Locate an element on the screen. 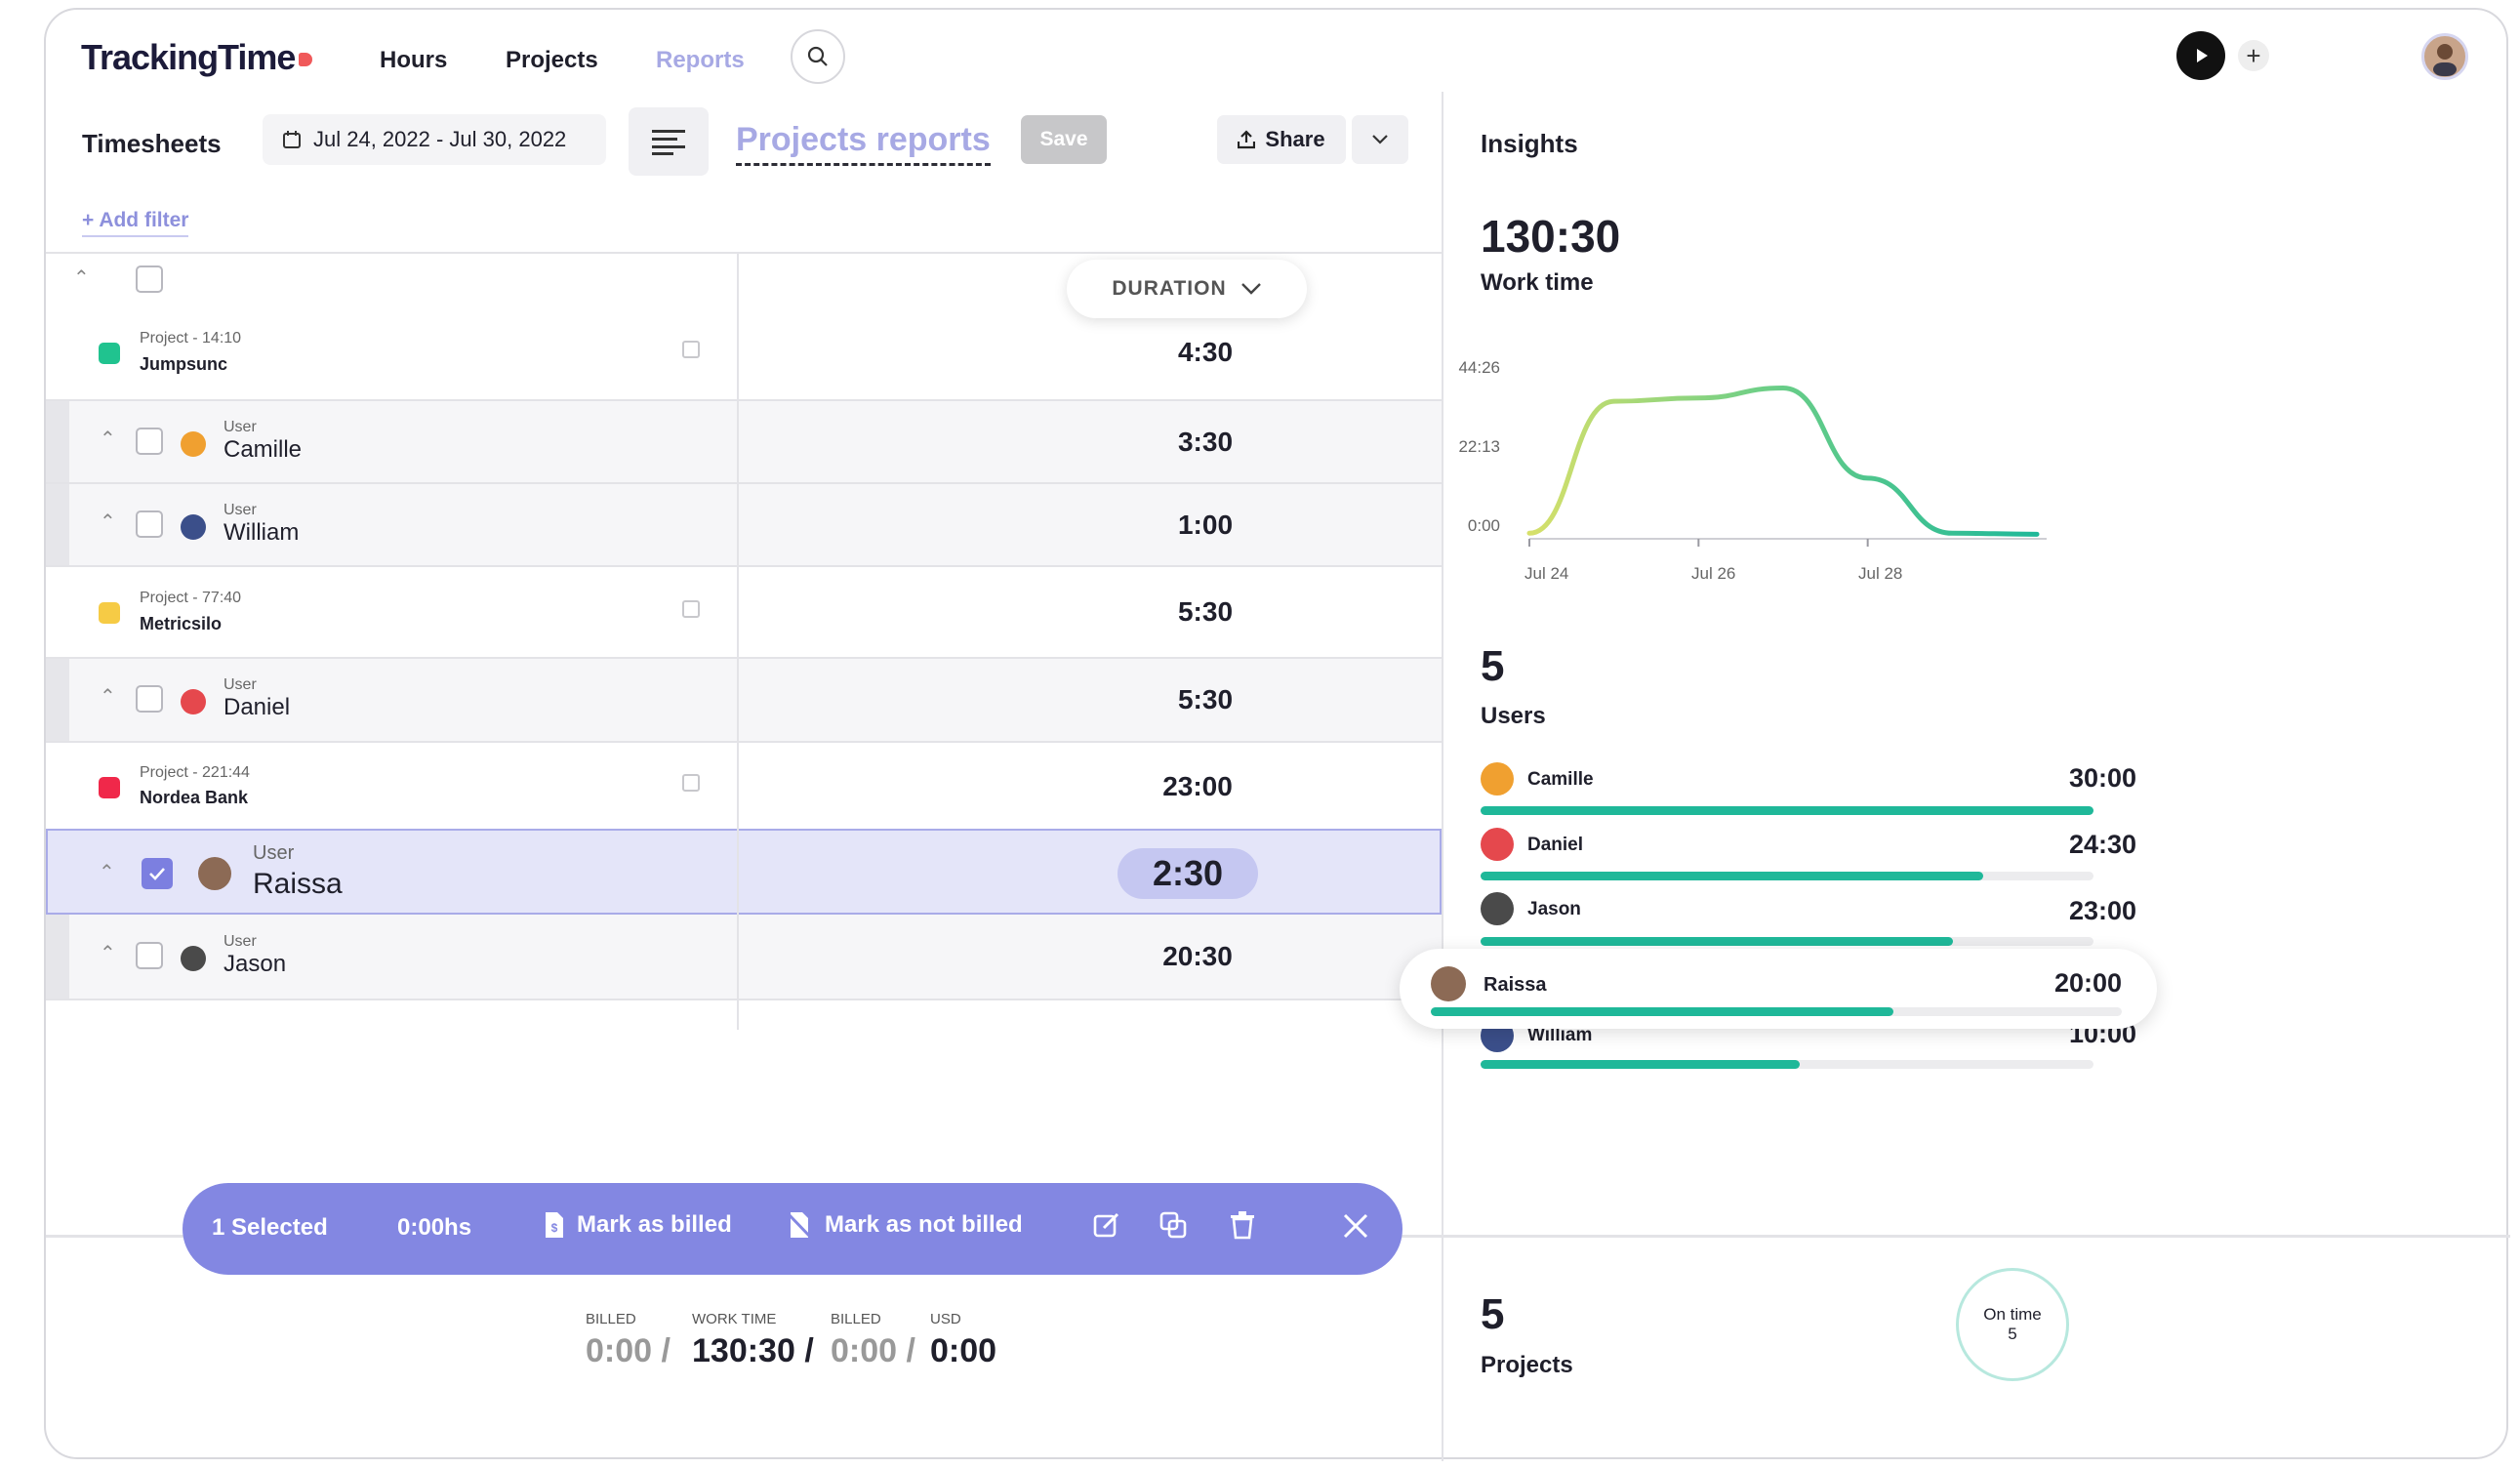 Image resolution: width=2520 pixels, height=1469 pixels. table-row: ⌃ User Daniel 5:30 is located at coordinates (744, 700).